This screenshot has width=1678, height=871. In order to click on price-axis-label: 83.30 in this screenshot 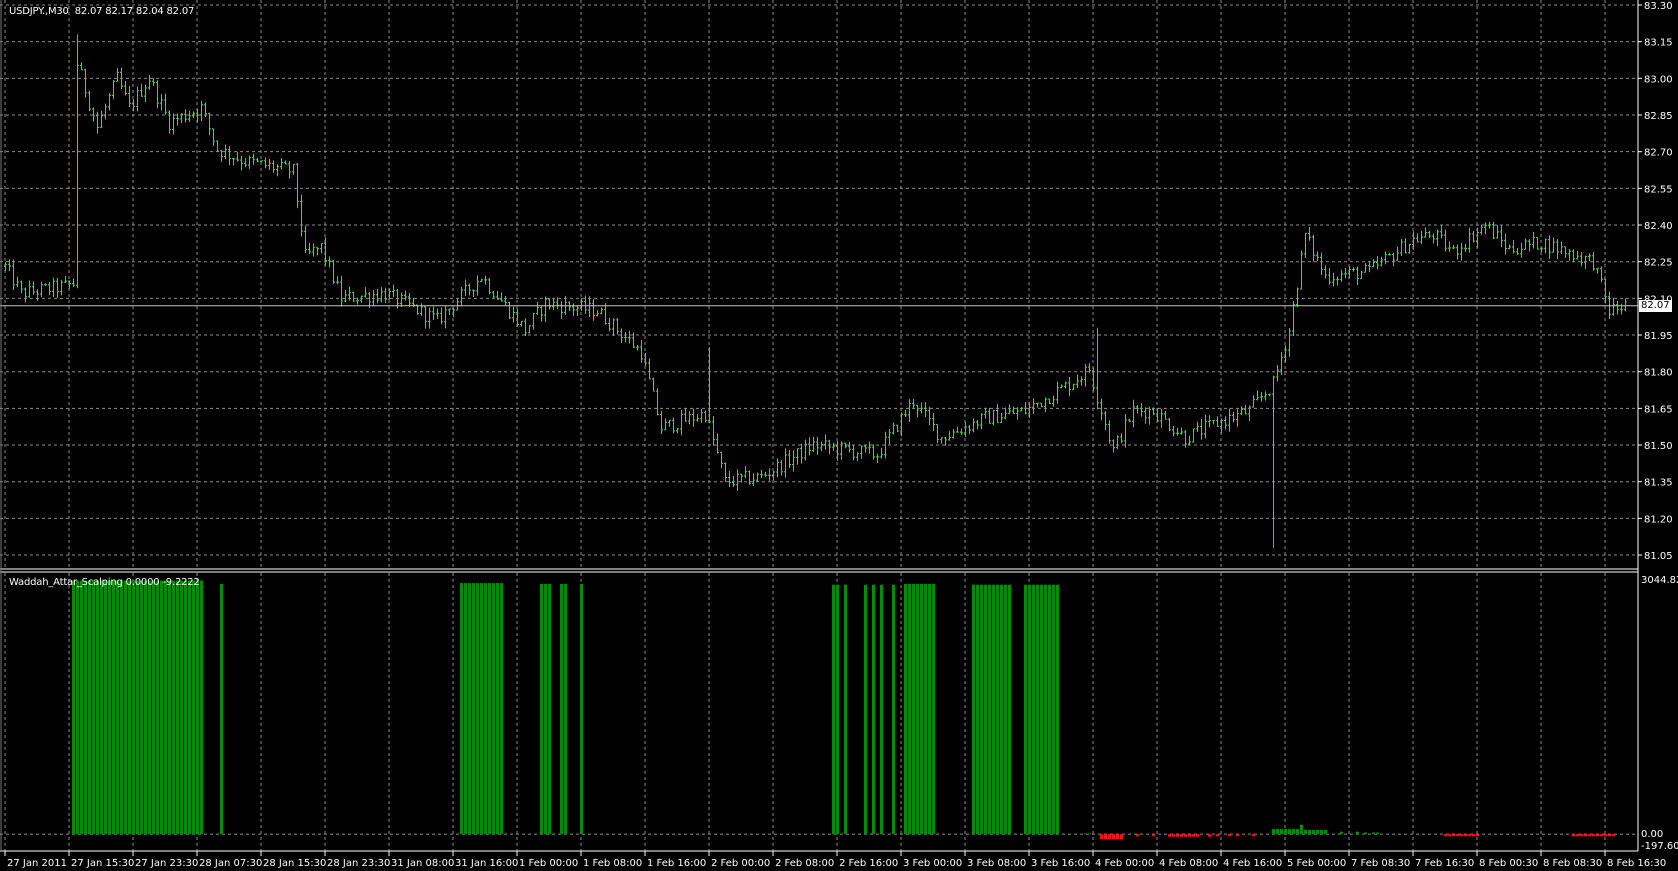, I will do `click(1658, 6)`.